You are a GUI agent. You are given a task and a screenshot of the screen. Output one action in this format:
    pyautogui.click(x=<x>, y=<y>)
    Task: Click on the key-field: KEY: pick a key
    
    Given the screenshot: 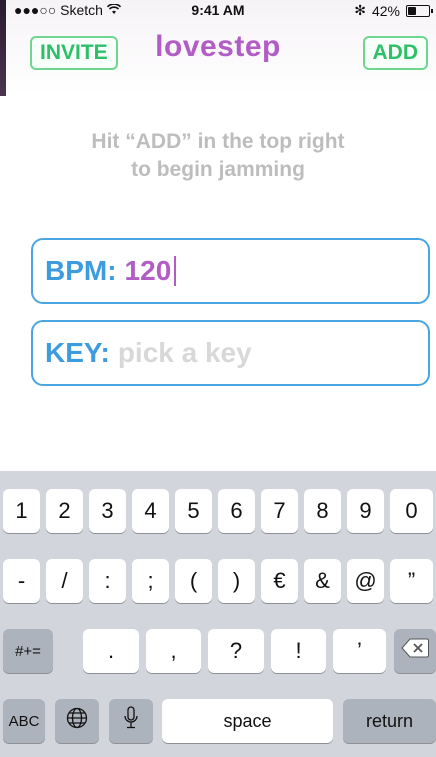 What is the action you would take?
    pyautogui.click(x=230, y=353)
    